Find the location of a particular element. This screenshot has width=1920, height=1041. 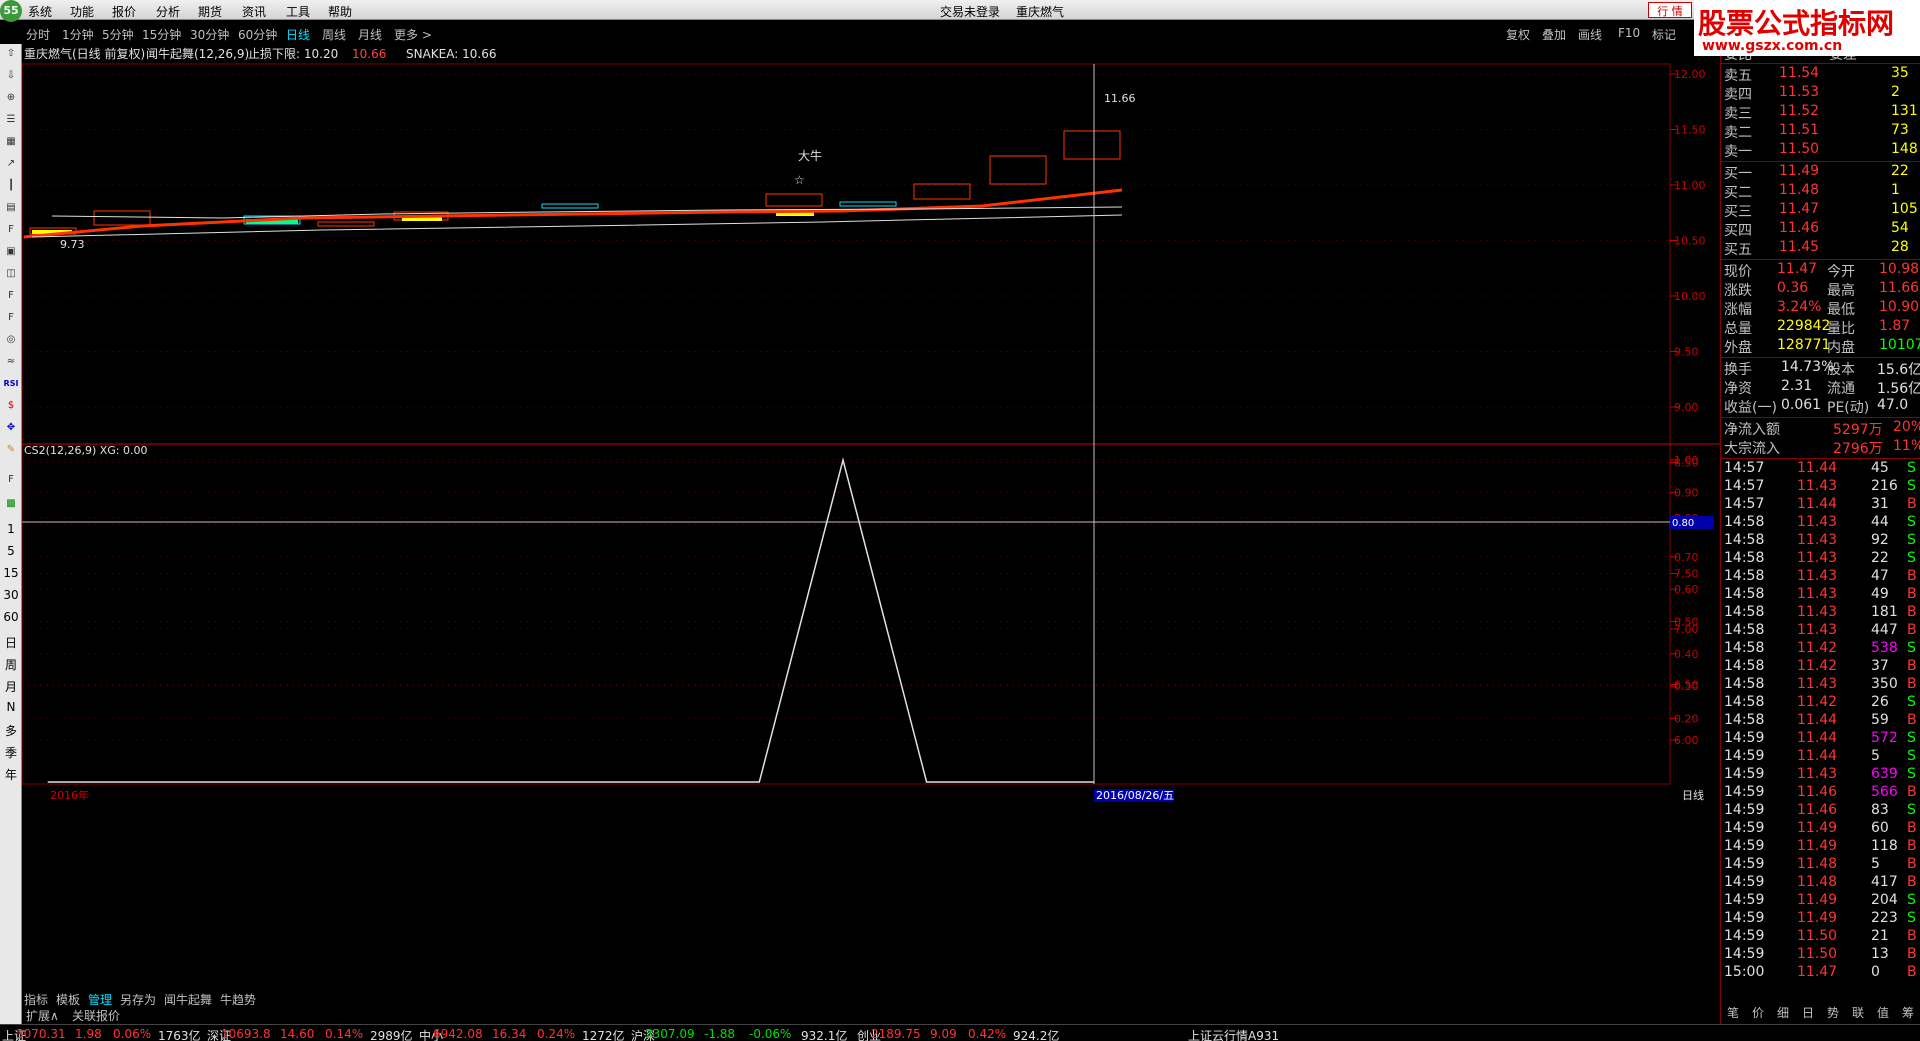

dollar-icon: $ is located at coordinates (11, 406).